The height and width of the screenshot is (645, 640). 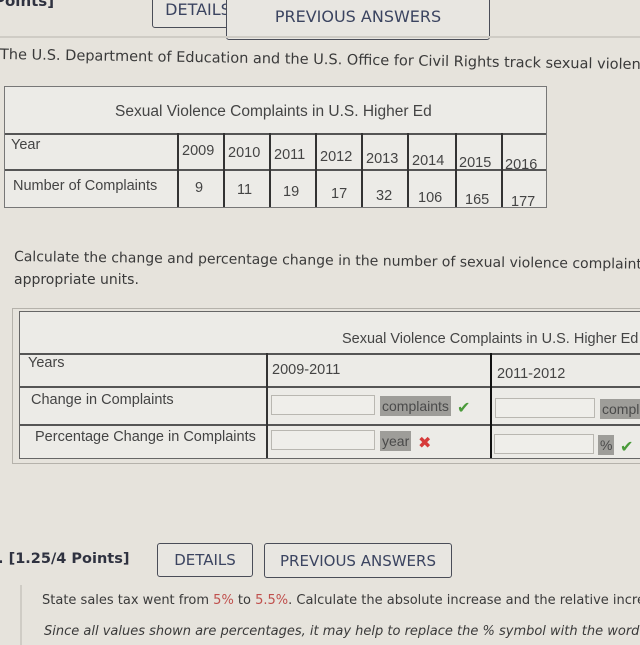 What do you see at coordinates (128, 600) in the screenshot?
I see `text: State sales tax went from` at bounding box center [128, 600].